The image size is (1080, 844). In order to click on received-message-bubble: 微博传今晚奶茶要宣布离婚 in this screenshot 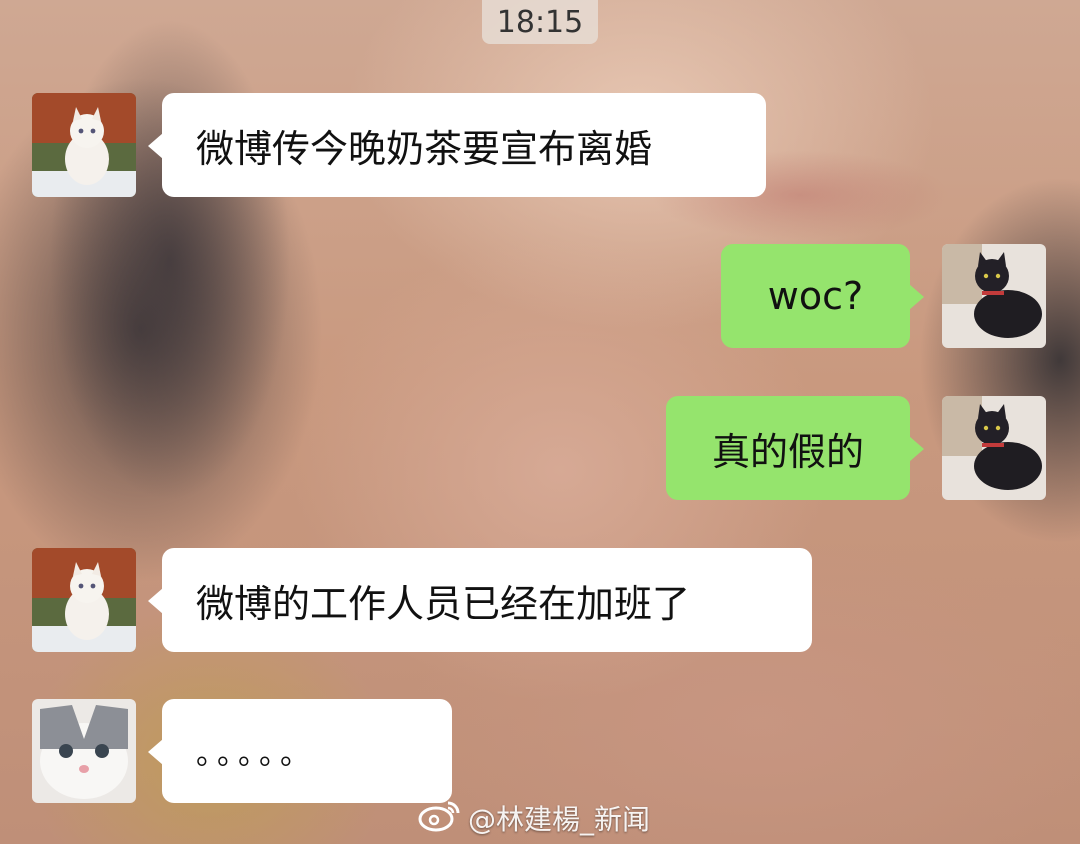, I will do `click(457, 145)`.